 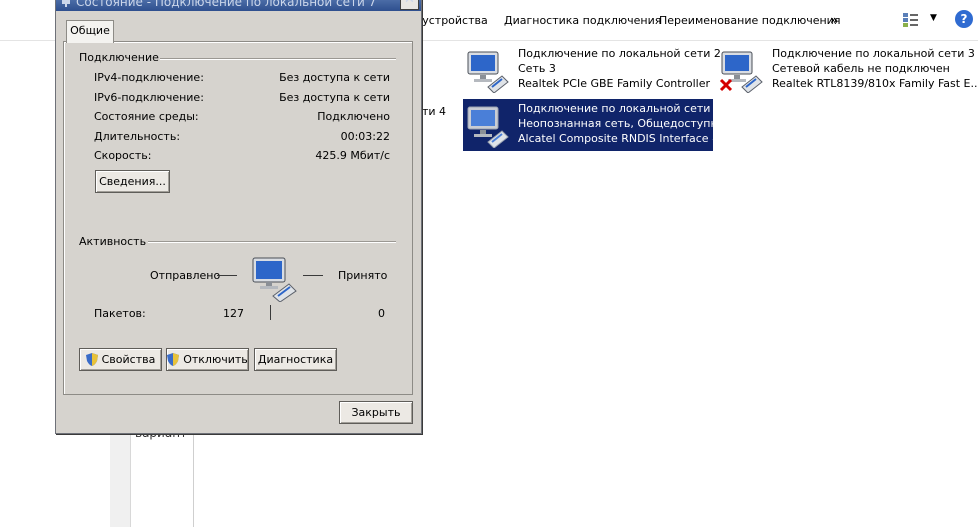 I want to click on disable-button-label: Отключить, so click(x=215, y=359).